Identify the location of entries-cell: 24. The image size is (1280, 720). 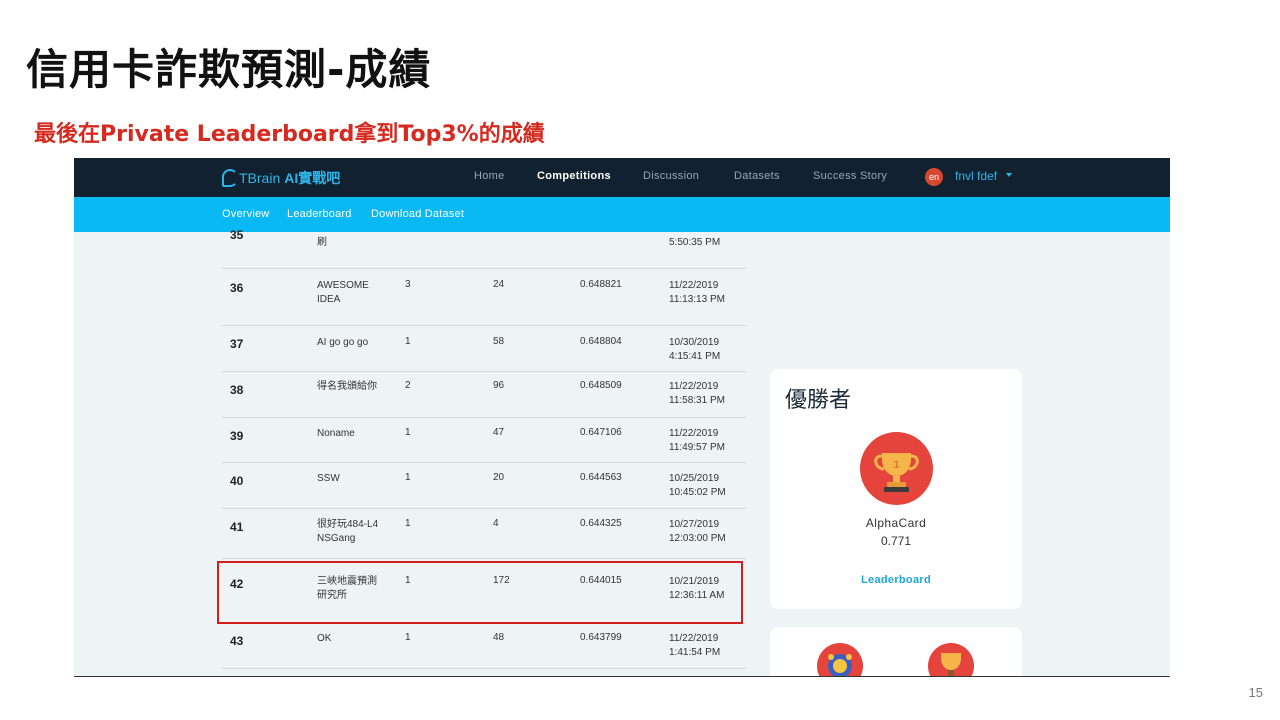
(499, 284).